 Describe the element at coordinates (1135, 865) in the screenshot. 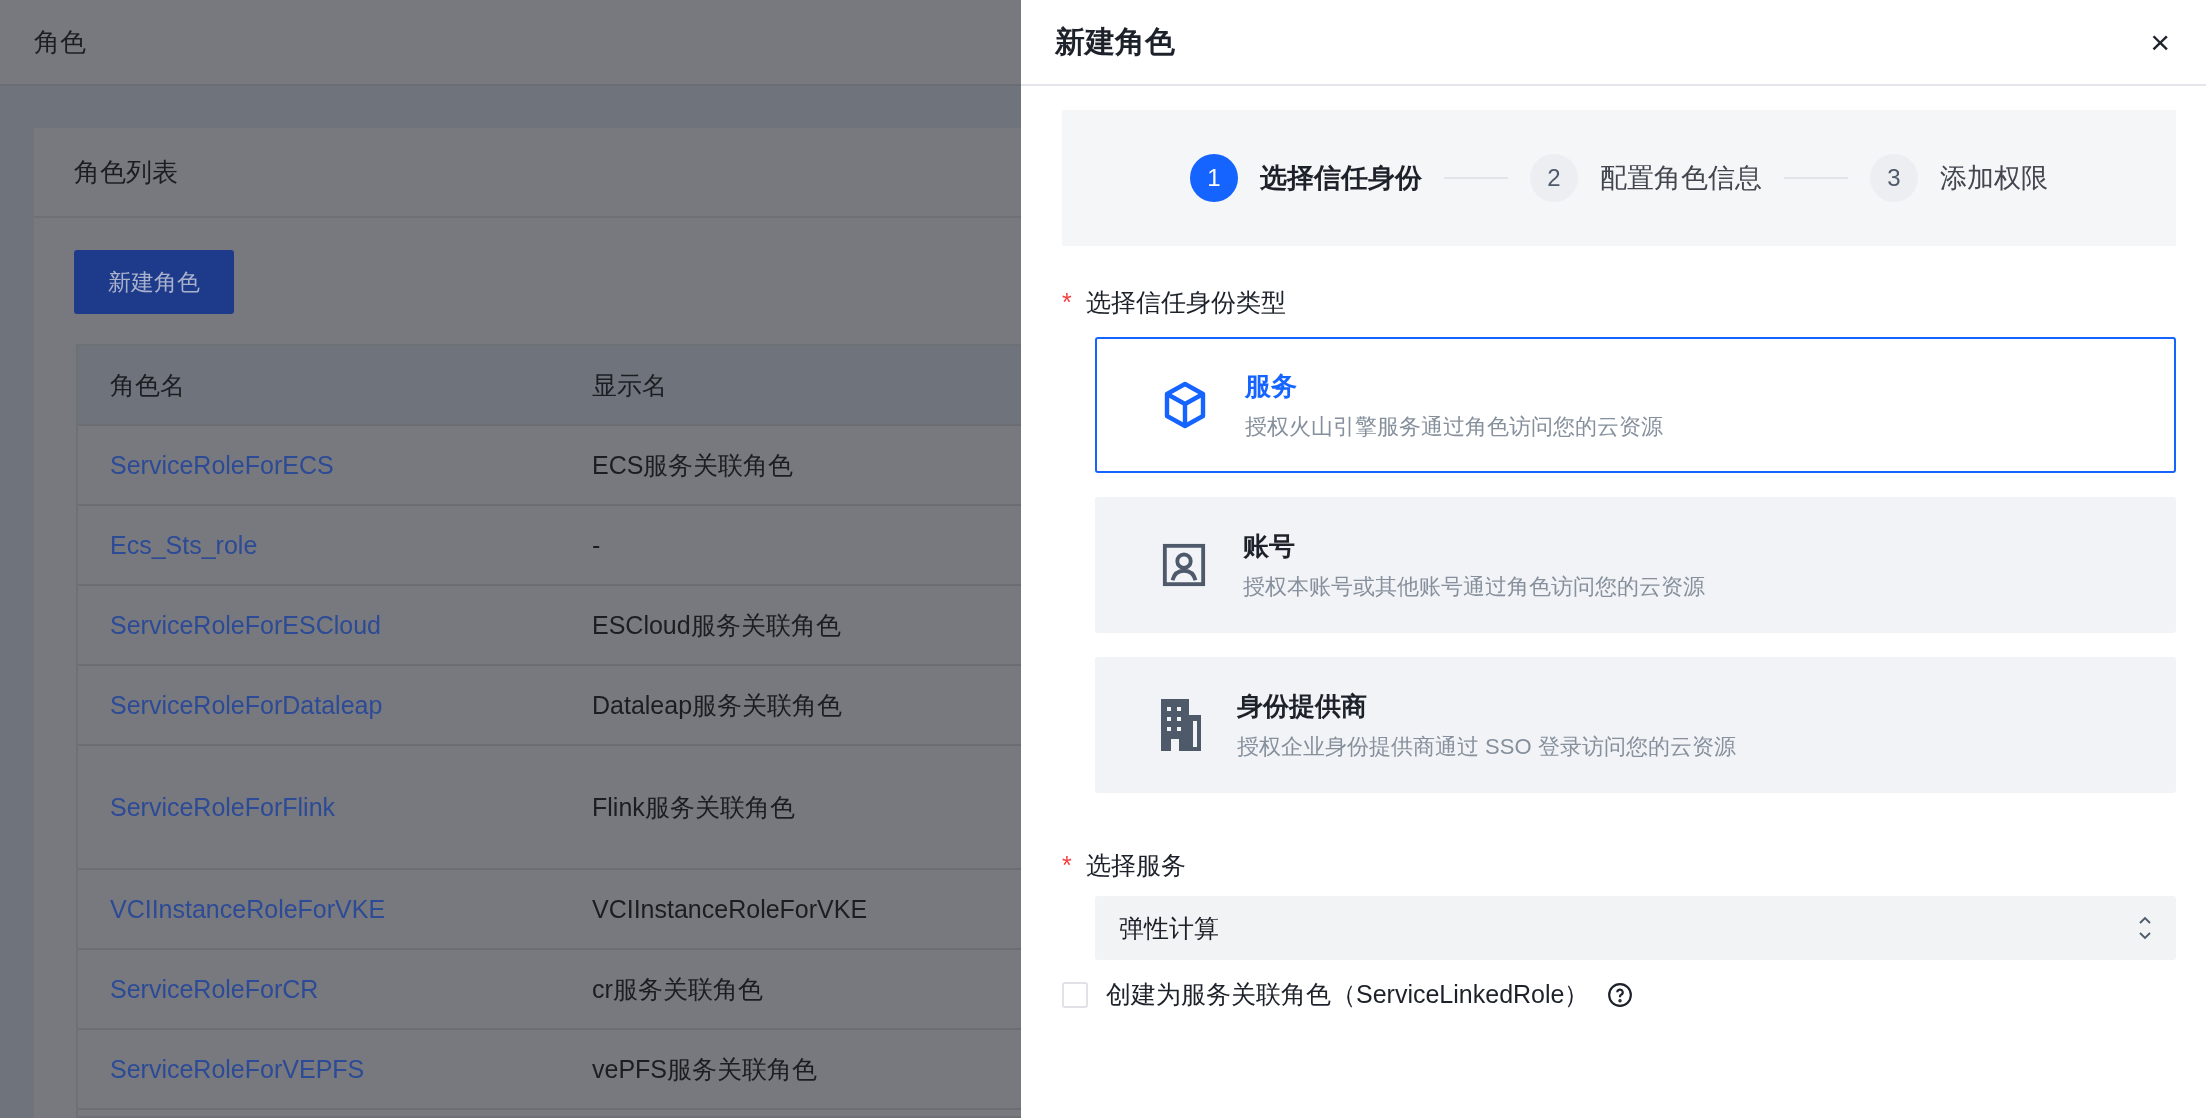

I see `field-label: 选择服务` at that location.